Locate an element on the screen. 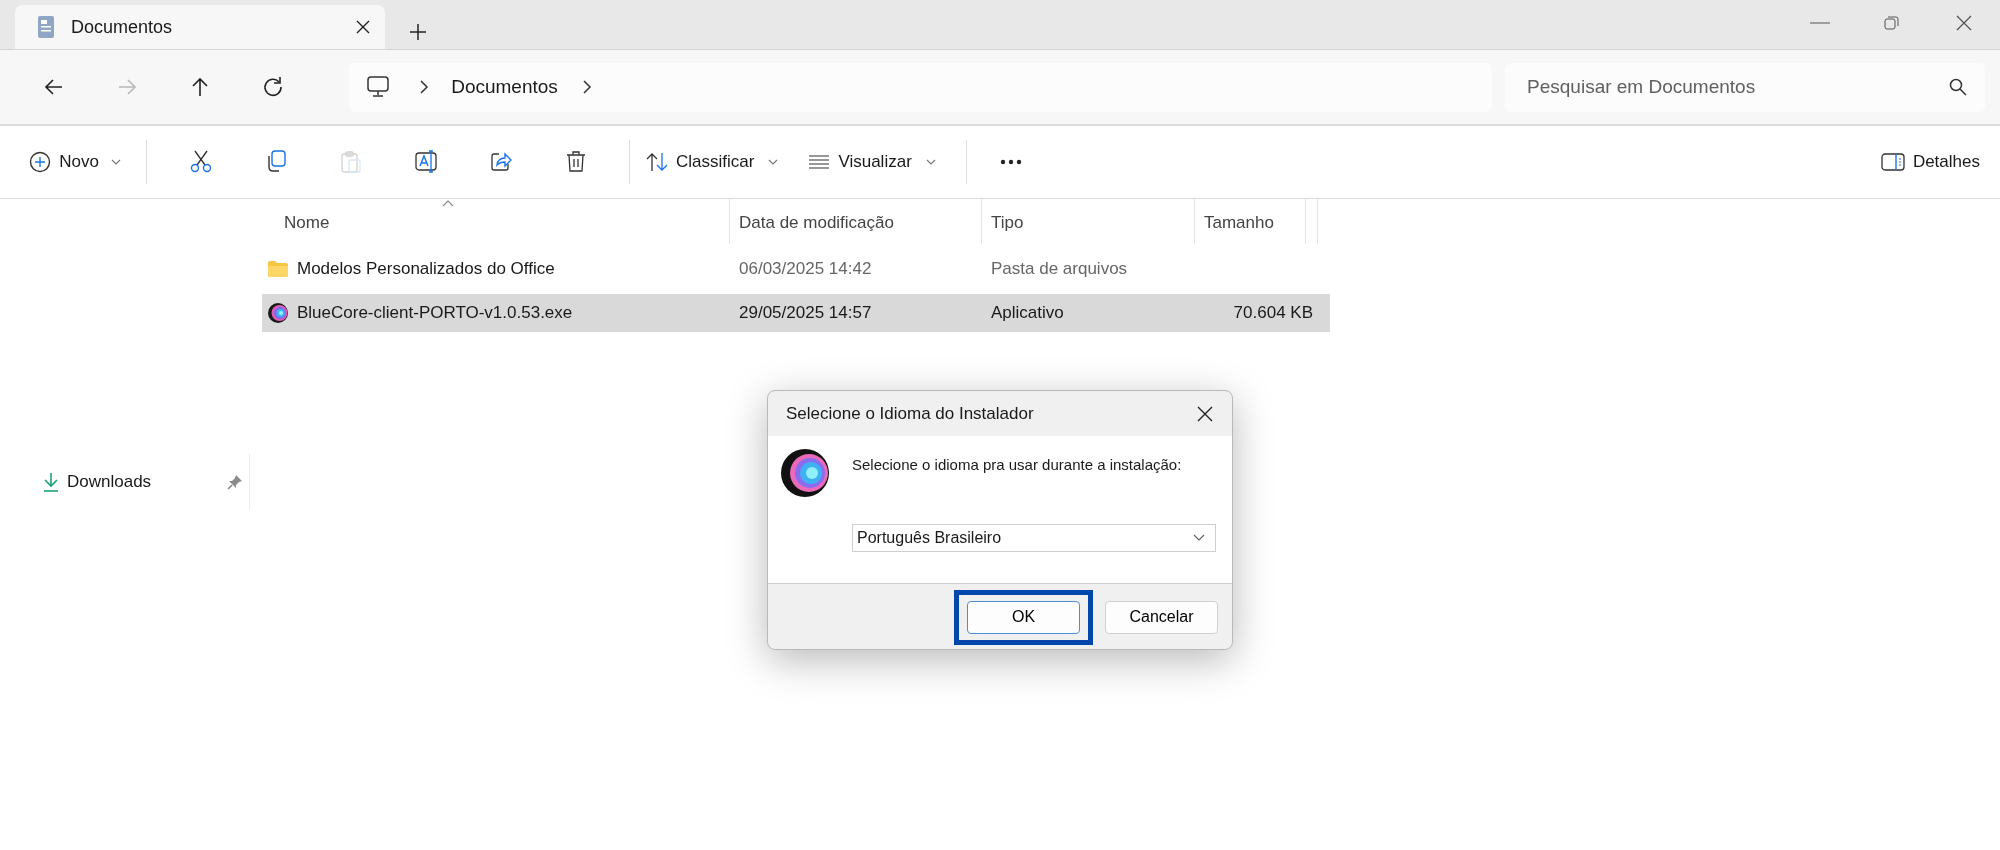 This screenshot has width=2000, height=850. details-pane-icon is located at coordinates (1892, 162).